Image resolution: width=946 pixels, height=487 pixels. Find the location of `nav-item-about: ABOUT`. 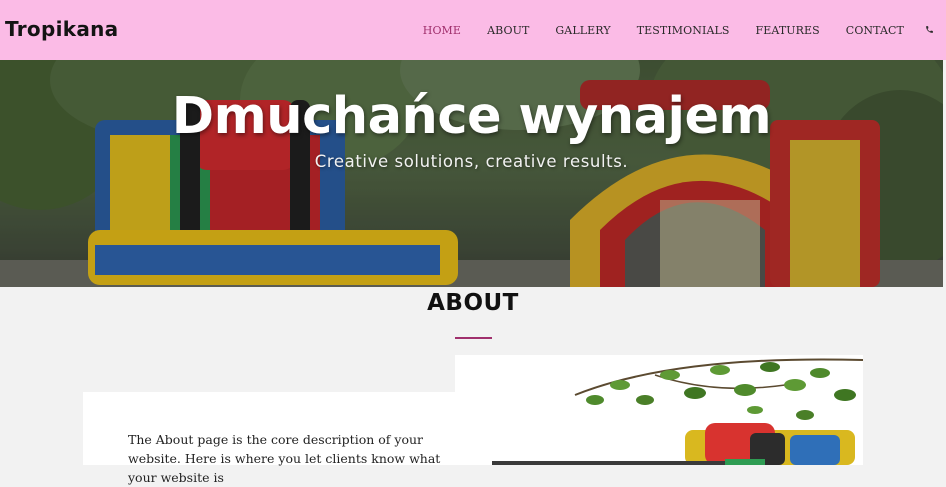

nav-item-about: ABOUT is located at coordinates (508, 30).